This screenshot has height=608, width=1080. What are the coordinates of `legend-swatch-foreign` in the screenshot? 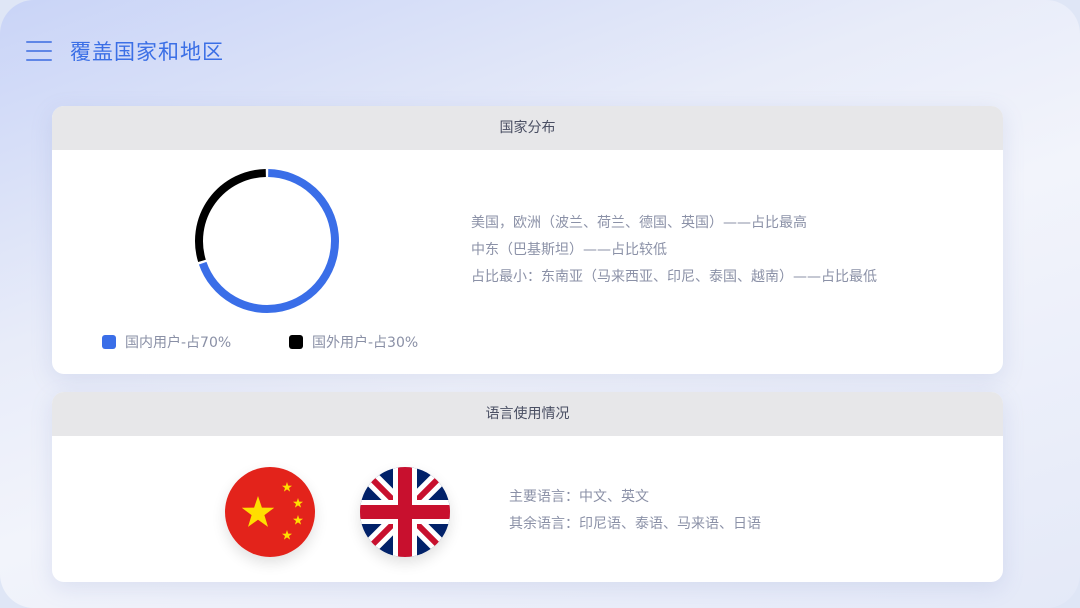 It's located at (296, 342).